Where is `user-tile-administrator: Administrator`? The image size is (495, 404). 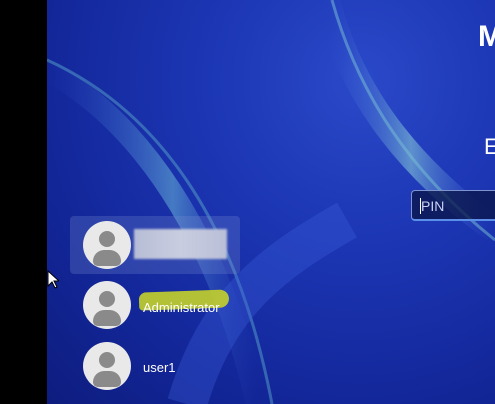 user-tile-administrator: Administrator is located at coordinates (155, 305).